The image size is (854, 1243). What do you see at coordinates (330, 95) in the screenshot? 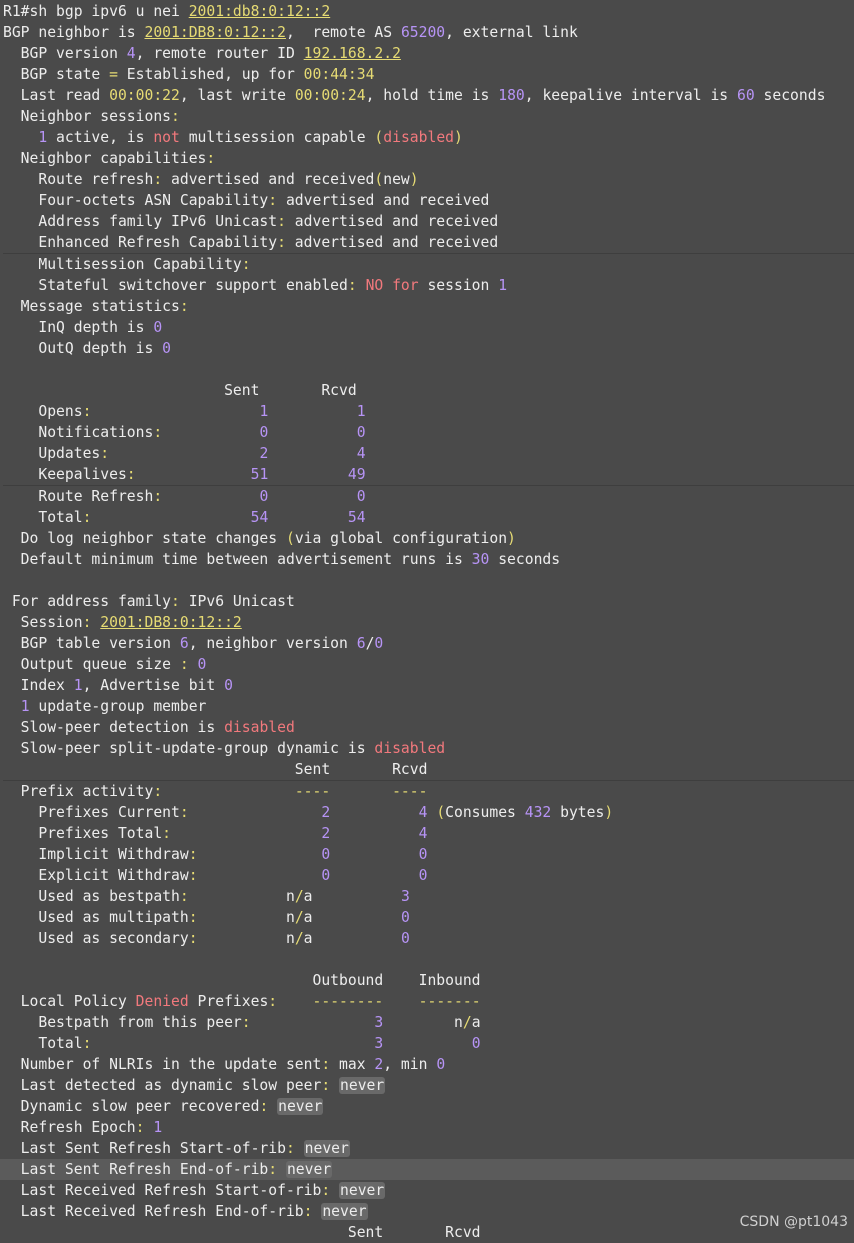
I see `terminal-text: 00:00:24` at bounding box center [330, 95].